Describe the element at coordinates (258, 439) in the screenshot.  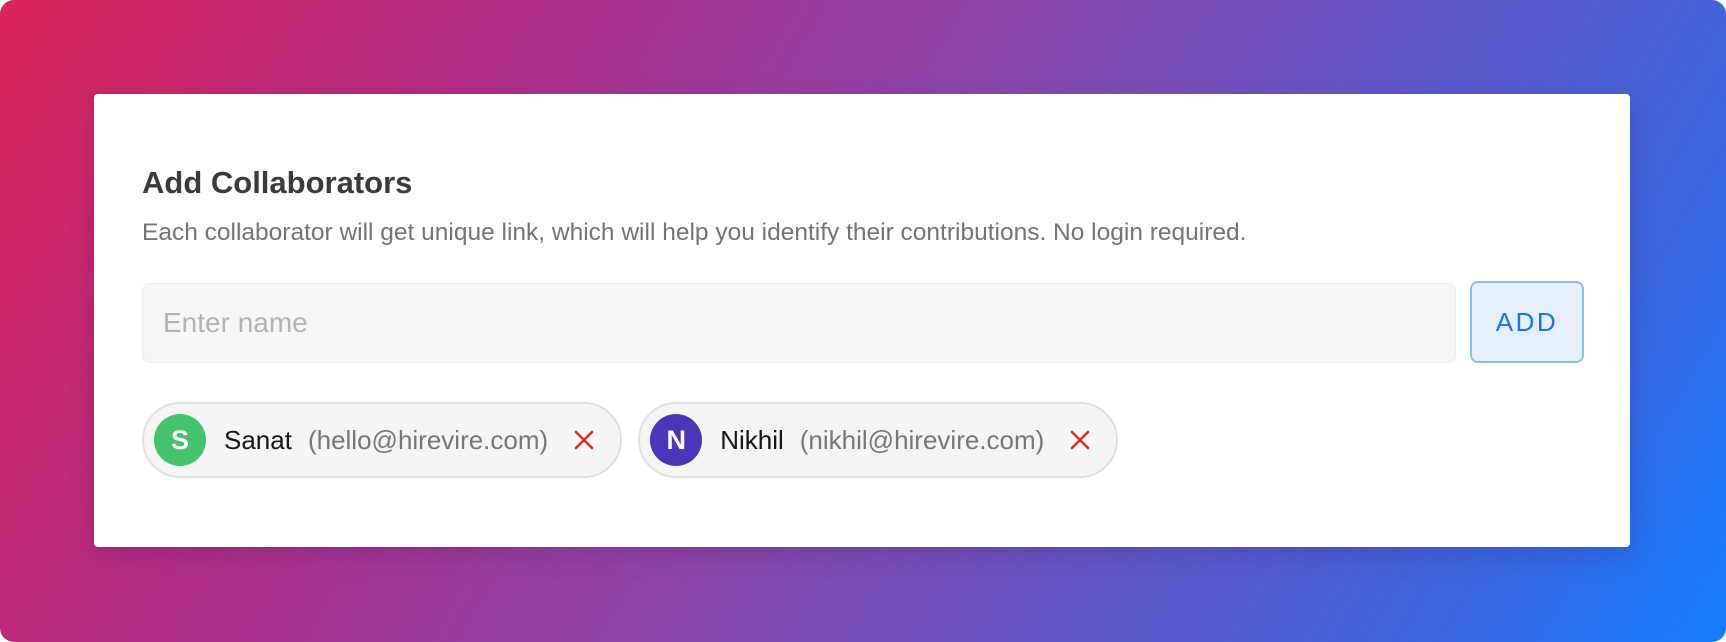
I see `collaborator-name: Sanat` at that location.